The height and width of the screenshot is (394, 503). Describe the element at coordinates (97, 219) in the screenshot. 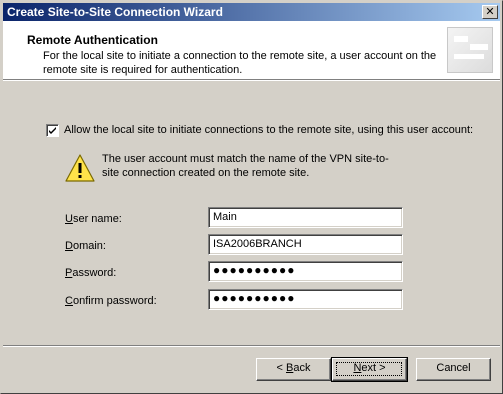

I see `username-label-text: ser name:` at that location.